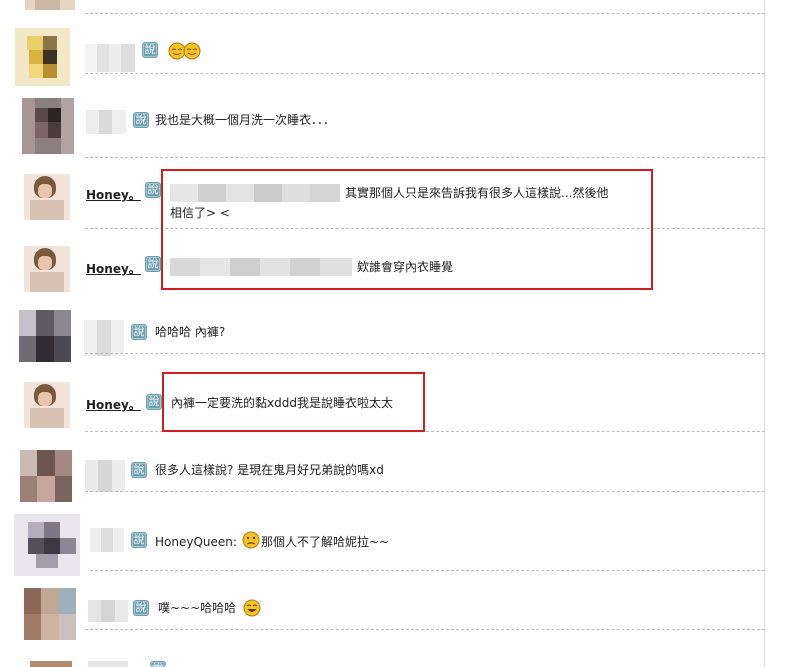 This screenshot has width=786, height=667. I want to click on comment-text-prefix: HoneyQueen:, so click(196, 542).